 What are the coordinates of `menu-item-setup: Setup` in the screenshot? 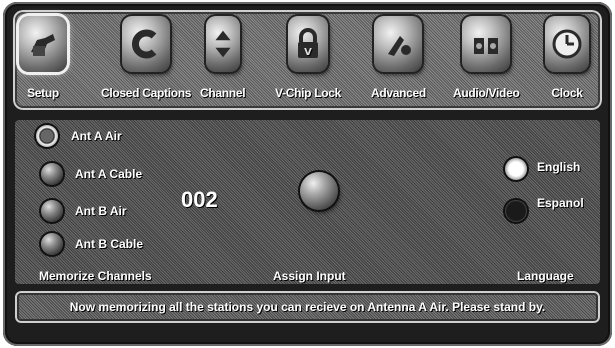 It's located at (43, 60).